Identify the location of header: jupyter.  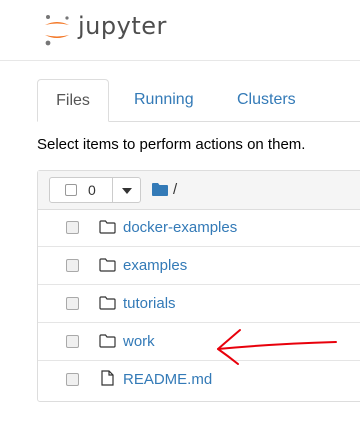
(180, 30).